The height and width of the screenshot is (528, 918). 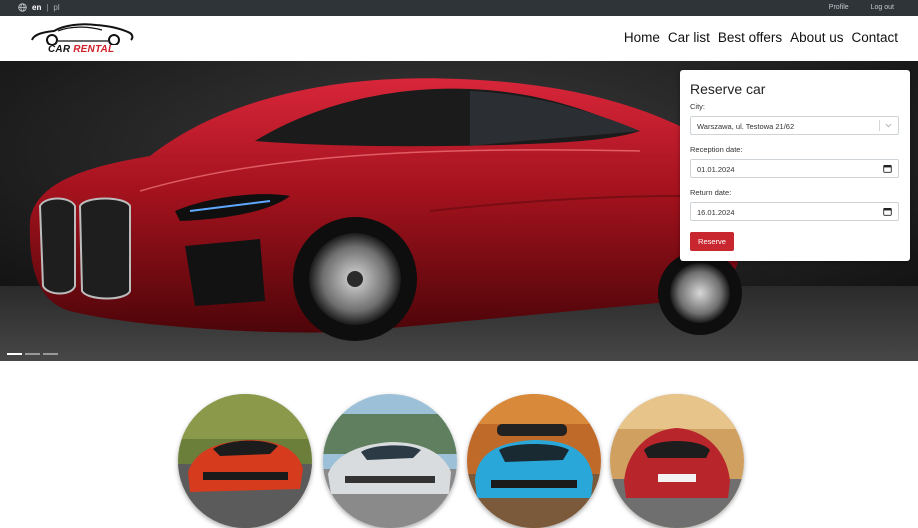 I want to click on reception-date-label: Reception date:, so click(x=716, y=149).